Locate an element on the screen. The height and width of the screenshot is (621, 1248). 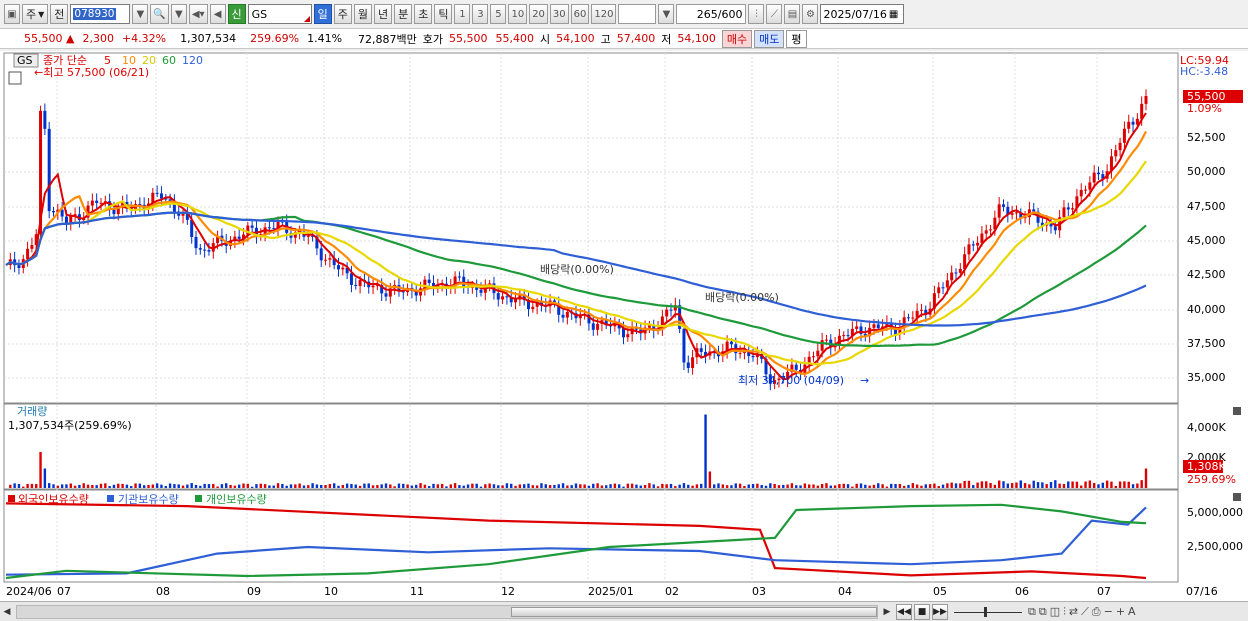
tab-minute: 분 is located at coordinates (403, 14).